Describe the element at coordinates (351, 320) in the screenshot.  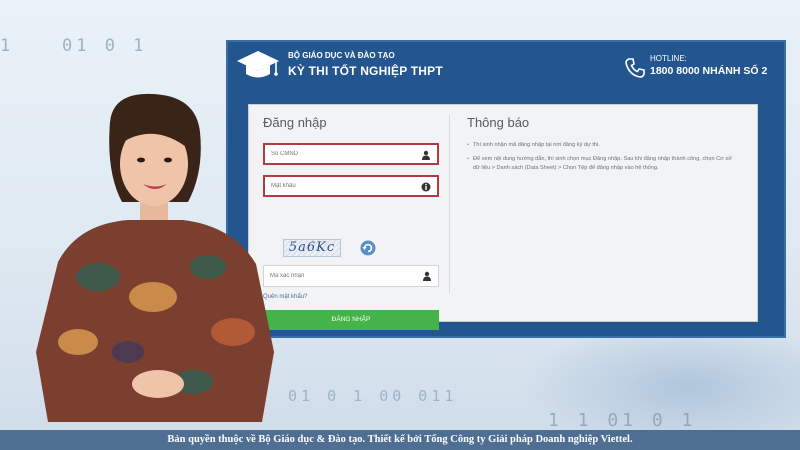
I see `login-button: ĐĂNG NHẬP` at that location.